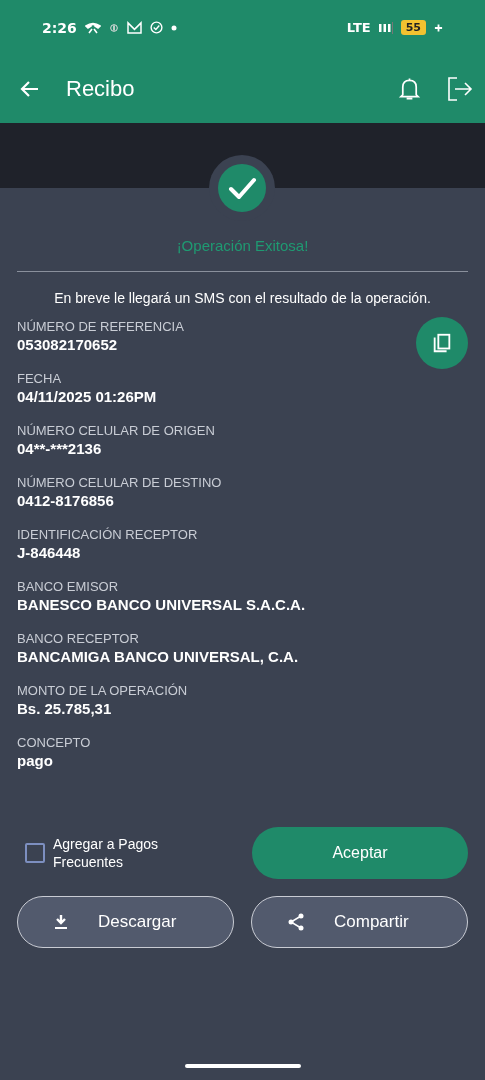  I want to click on field-value: J-846448, so click(49, 552).